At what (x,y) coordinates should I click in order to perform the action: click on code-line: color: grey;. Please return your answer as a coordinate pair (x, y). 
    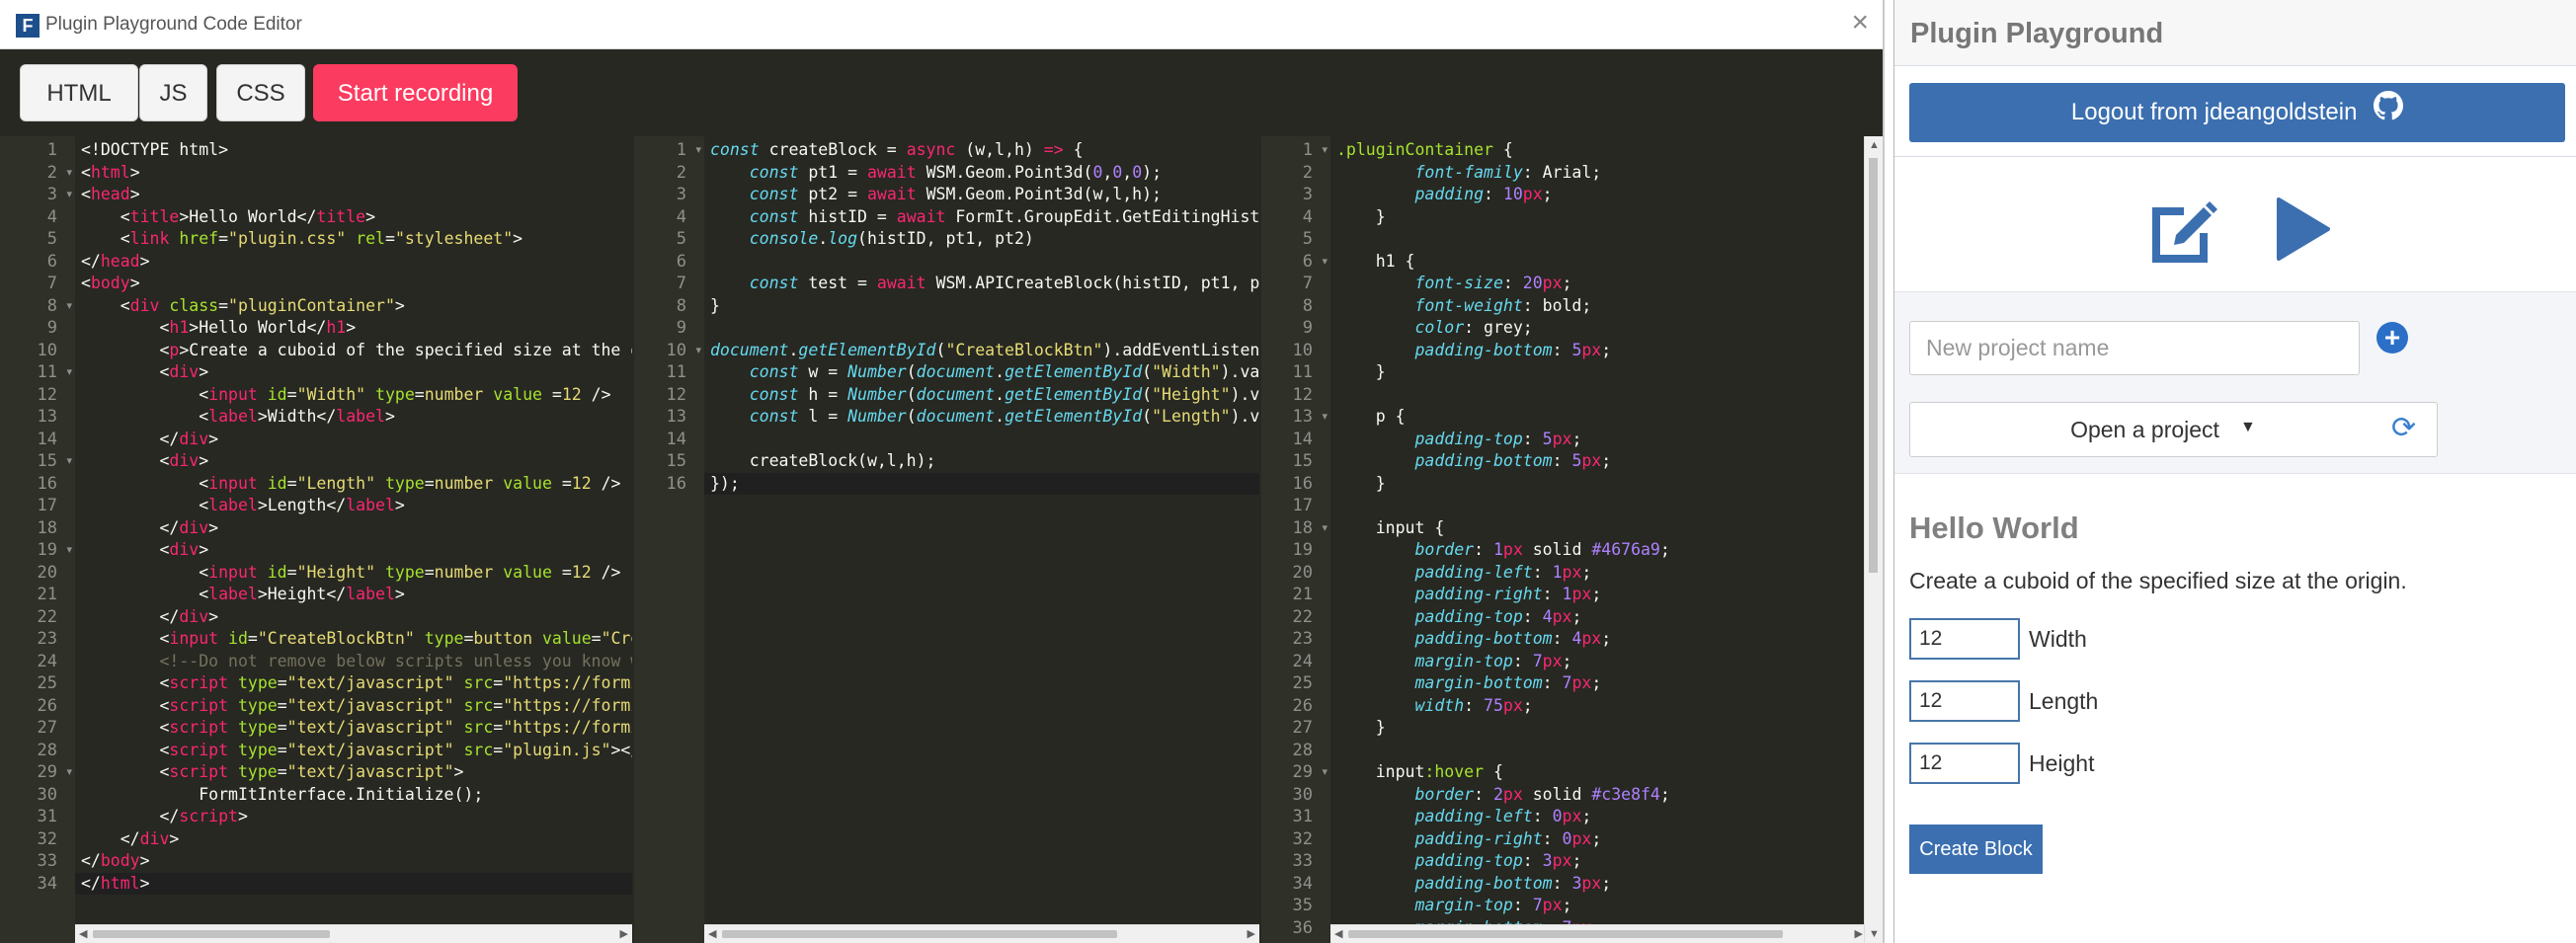
    Looking at the image, I should click on (1434, 328).